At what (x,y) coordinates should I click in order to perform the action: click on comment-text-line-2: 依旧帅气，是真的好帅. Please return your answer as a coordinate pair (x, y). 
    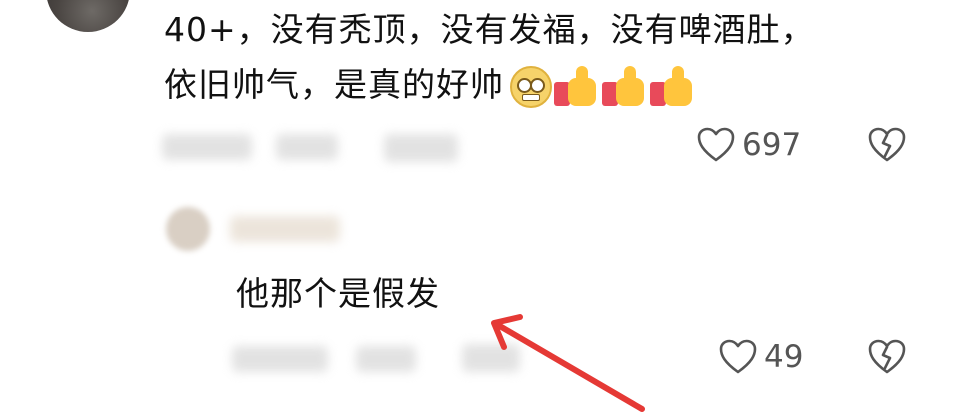
    Looking at the image, I should click on (430, 85).